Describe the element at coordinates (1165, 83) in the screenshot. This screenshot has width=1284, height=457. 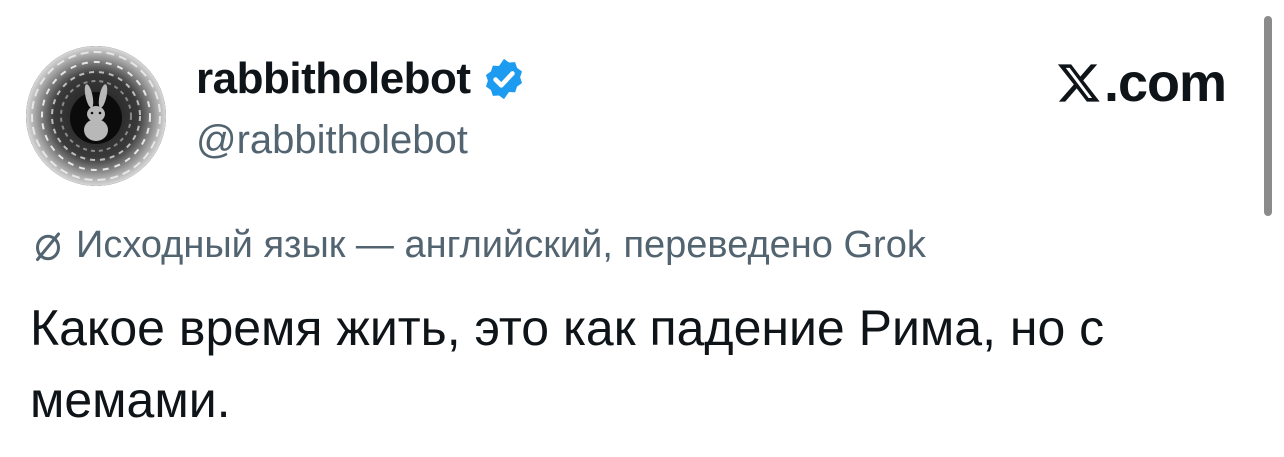
I see `brand-domain: .com` at that location.